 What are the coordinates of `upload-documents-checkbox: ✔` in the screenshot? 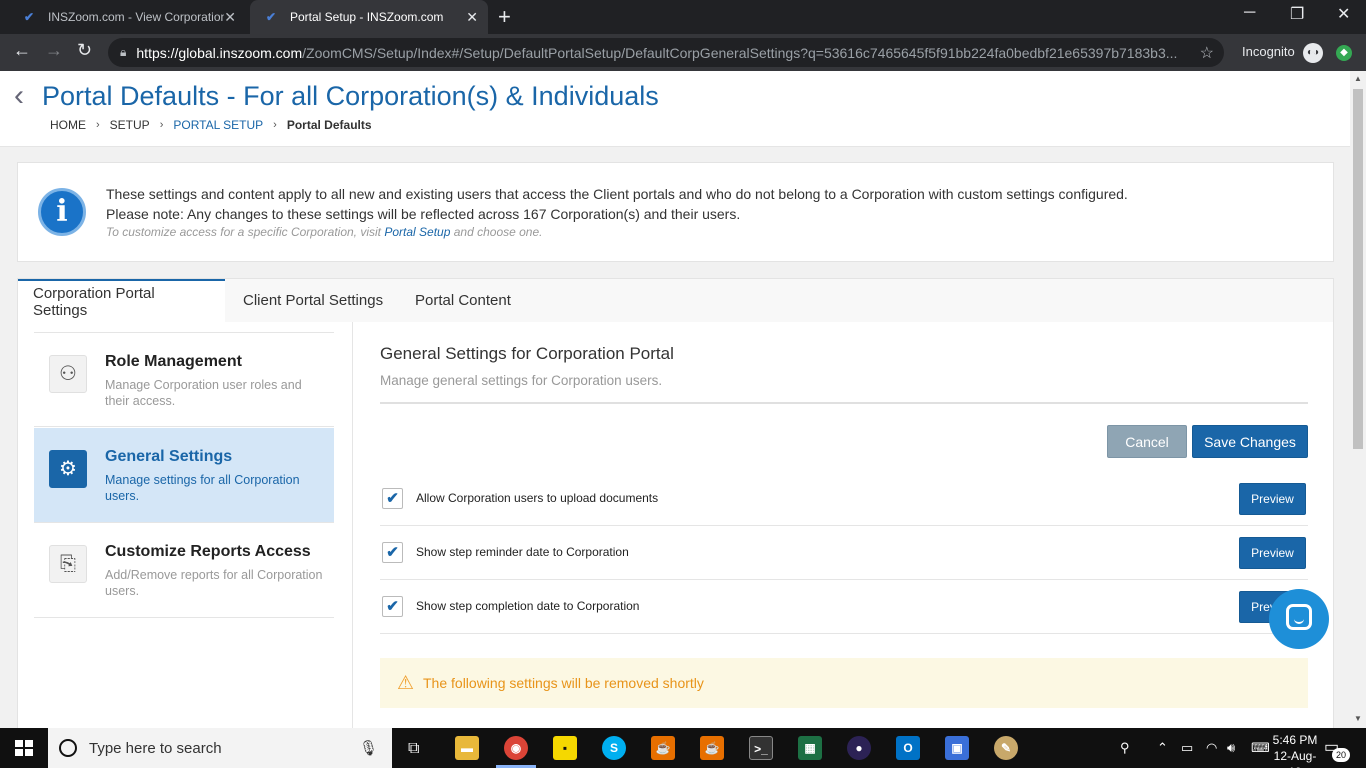 It's located at (392, 498).